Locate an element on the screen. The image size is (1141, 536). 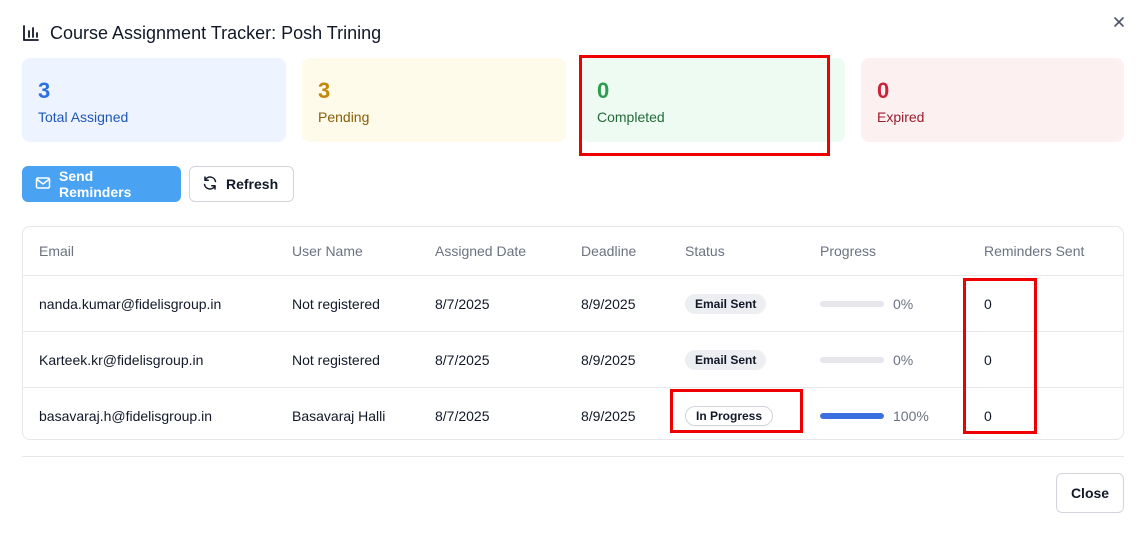
progress-fill is located at coordinates (852, 415).